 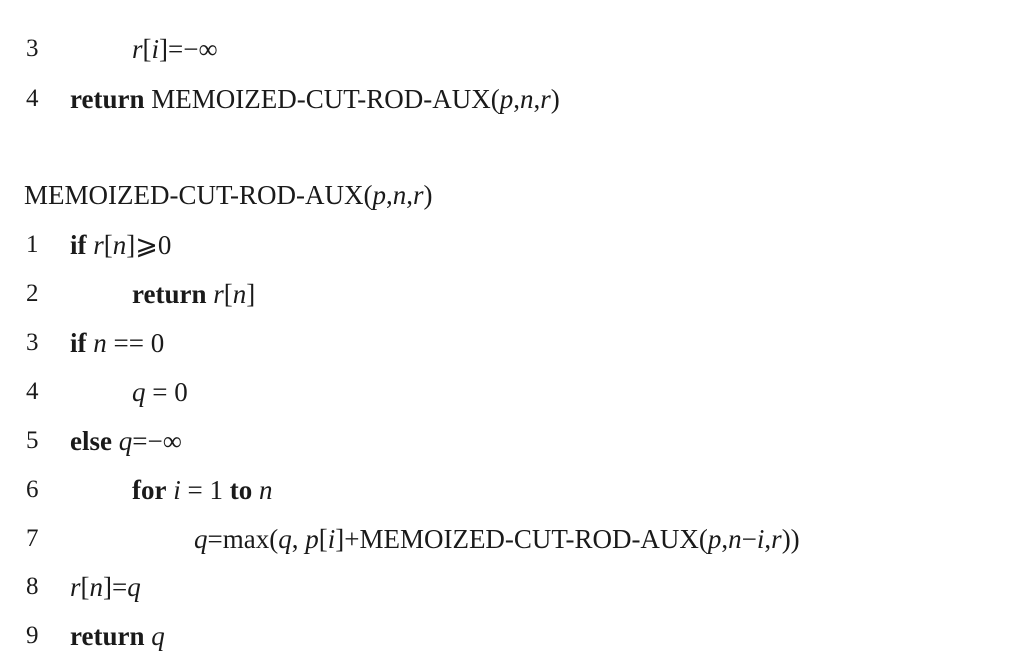 I want to click on line-number: 1, so click(x=32, y=244).